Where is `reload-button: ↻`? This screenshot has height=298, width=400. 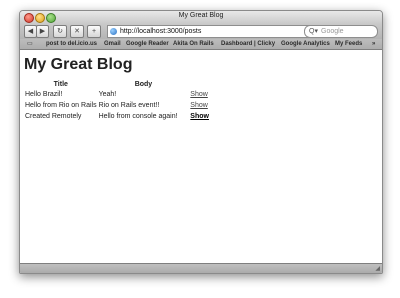
reload-button: ↻ is located at coordinates (60, 31).